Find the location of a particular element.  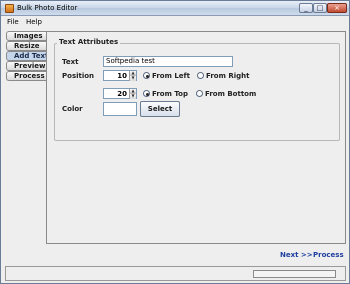

text-input: Softpedia test is located at coordinates (168, 61).